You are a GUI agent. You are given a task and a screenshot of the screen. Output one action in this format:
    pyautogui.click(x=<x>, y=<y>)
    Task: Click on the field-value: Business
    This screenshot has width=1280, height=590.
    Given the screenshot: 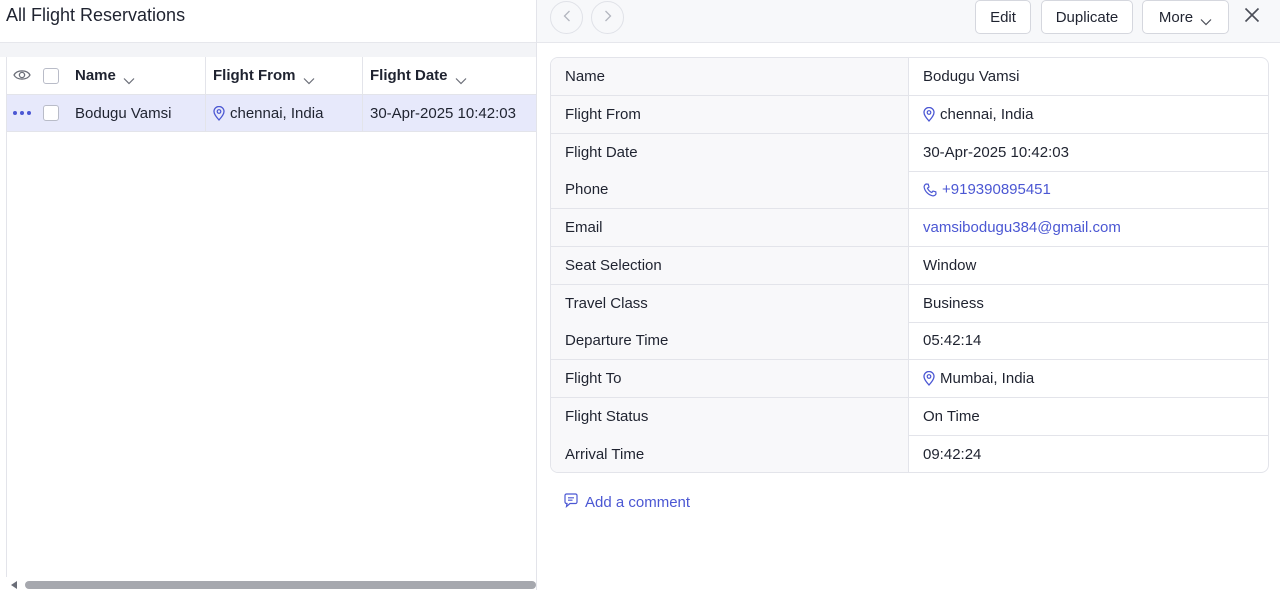 What is the action you would take?
    pyautogui.click(x=953, y=303)
    